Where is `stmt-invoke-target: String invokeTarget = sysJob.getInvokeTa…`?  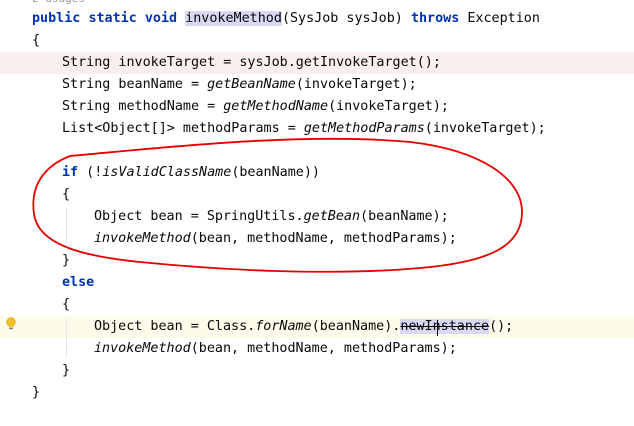 stmt-invoke-target: String invokeTarget = sysJob.getInvokeTa… is located at coordinates (251, 63).